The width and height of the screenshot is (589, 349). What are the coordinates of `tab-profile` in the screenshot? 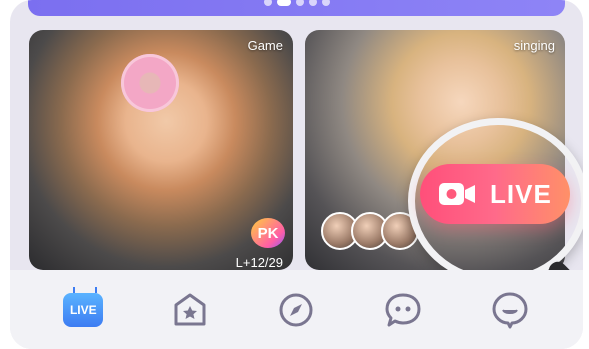 It's located at (510, 310).